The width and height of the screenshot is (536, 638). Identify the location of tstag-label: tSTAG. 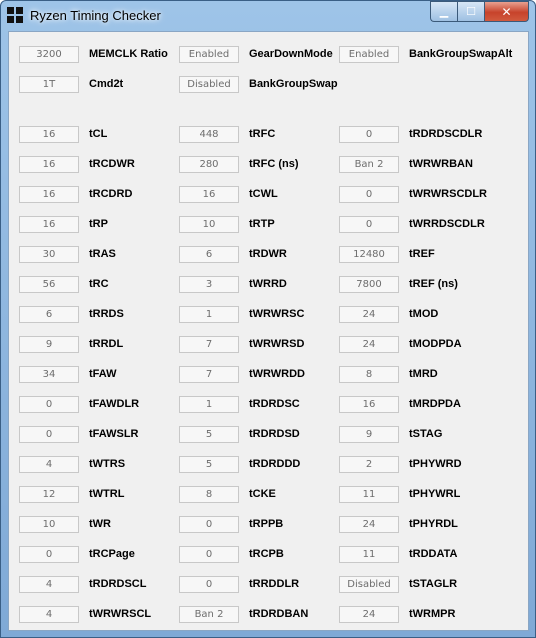
(426, 434).